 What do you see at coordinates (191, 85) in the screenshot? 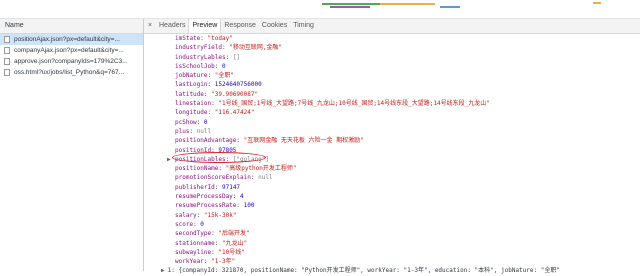
I see `json-key: lastLogin` at bounding box center [191, 85].